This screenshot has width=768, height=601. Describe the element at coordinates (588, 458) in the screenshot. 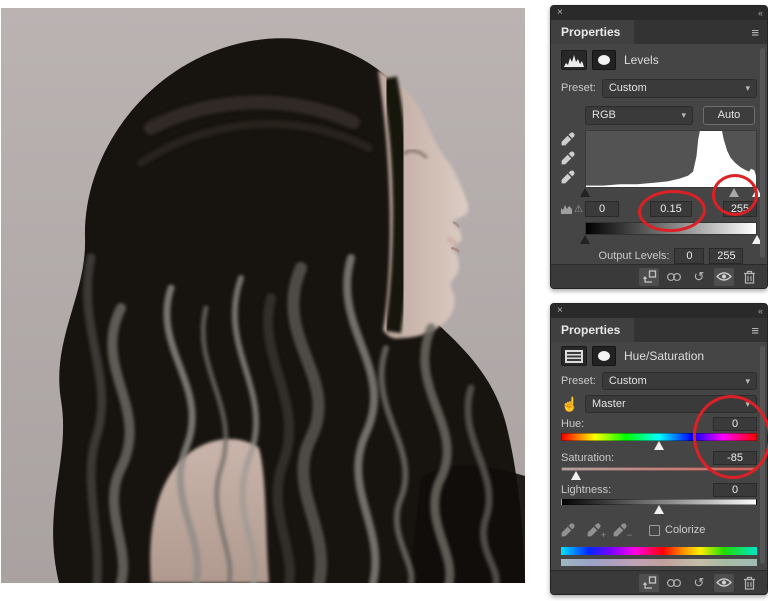

I see `saturation-label: Saturation:` at that location.